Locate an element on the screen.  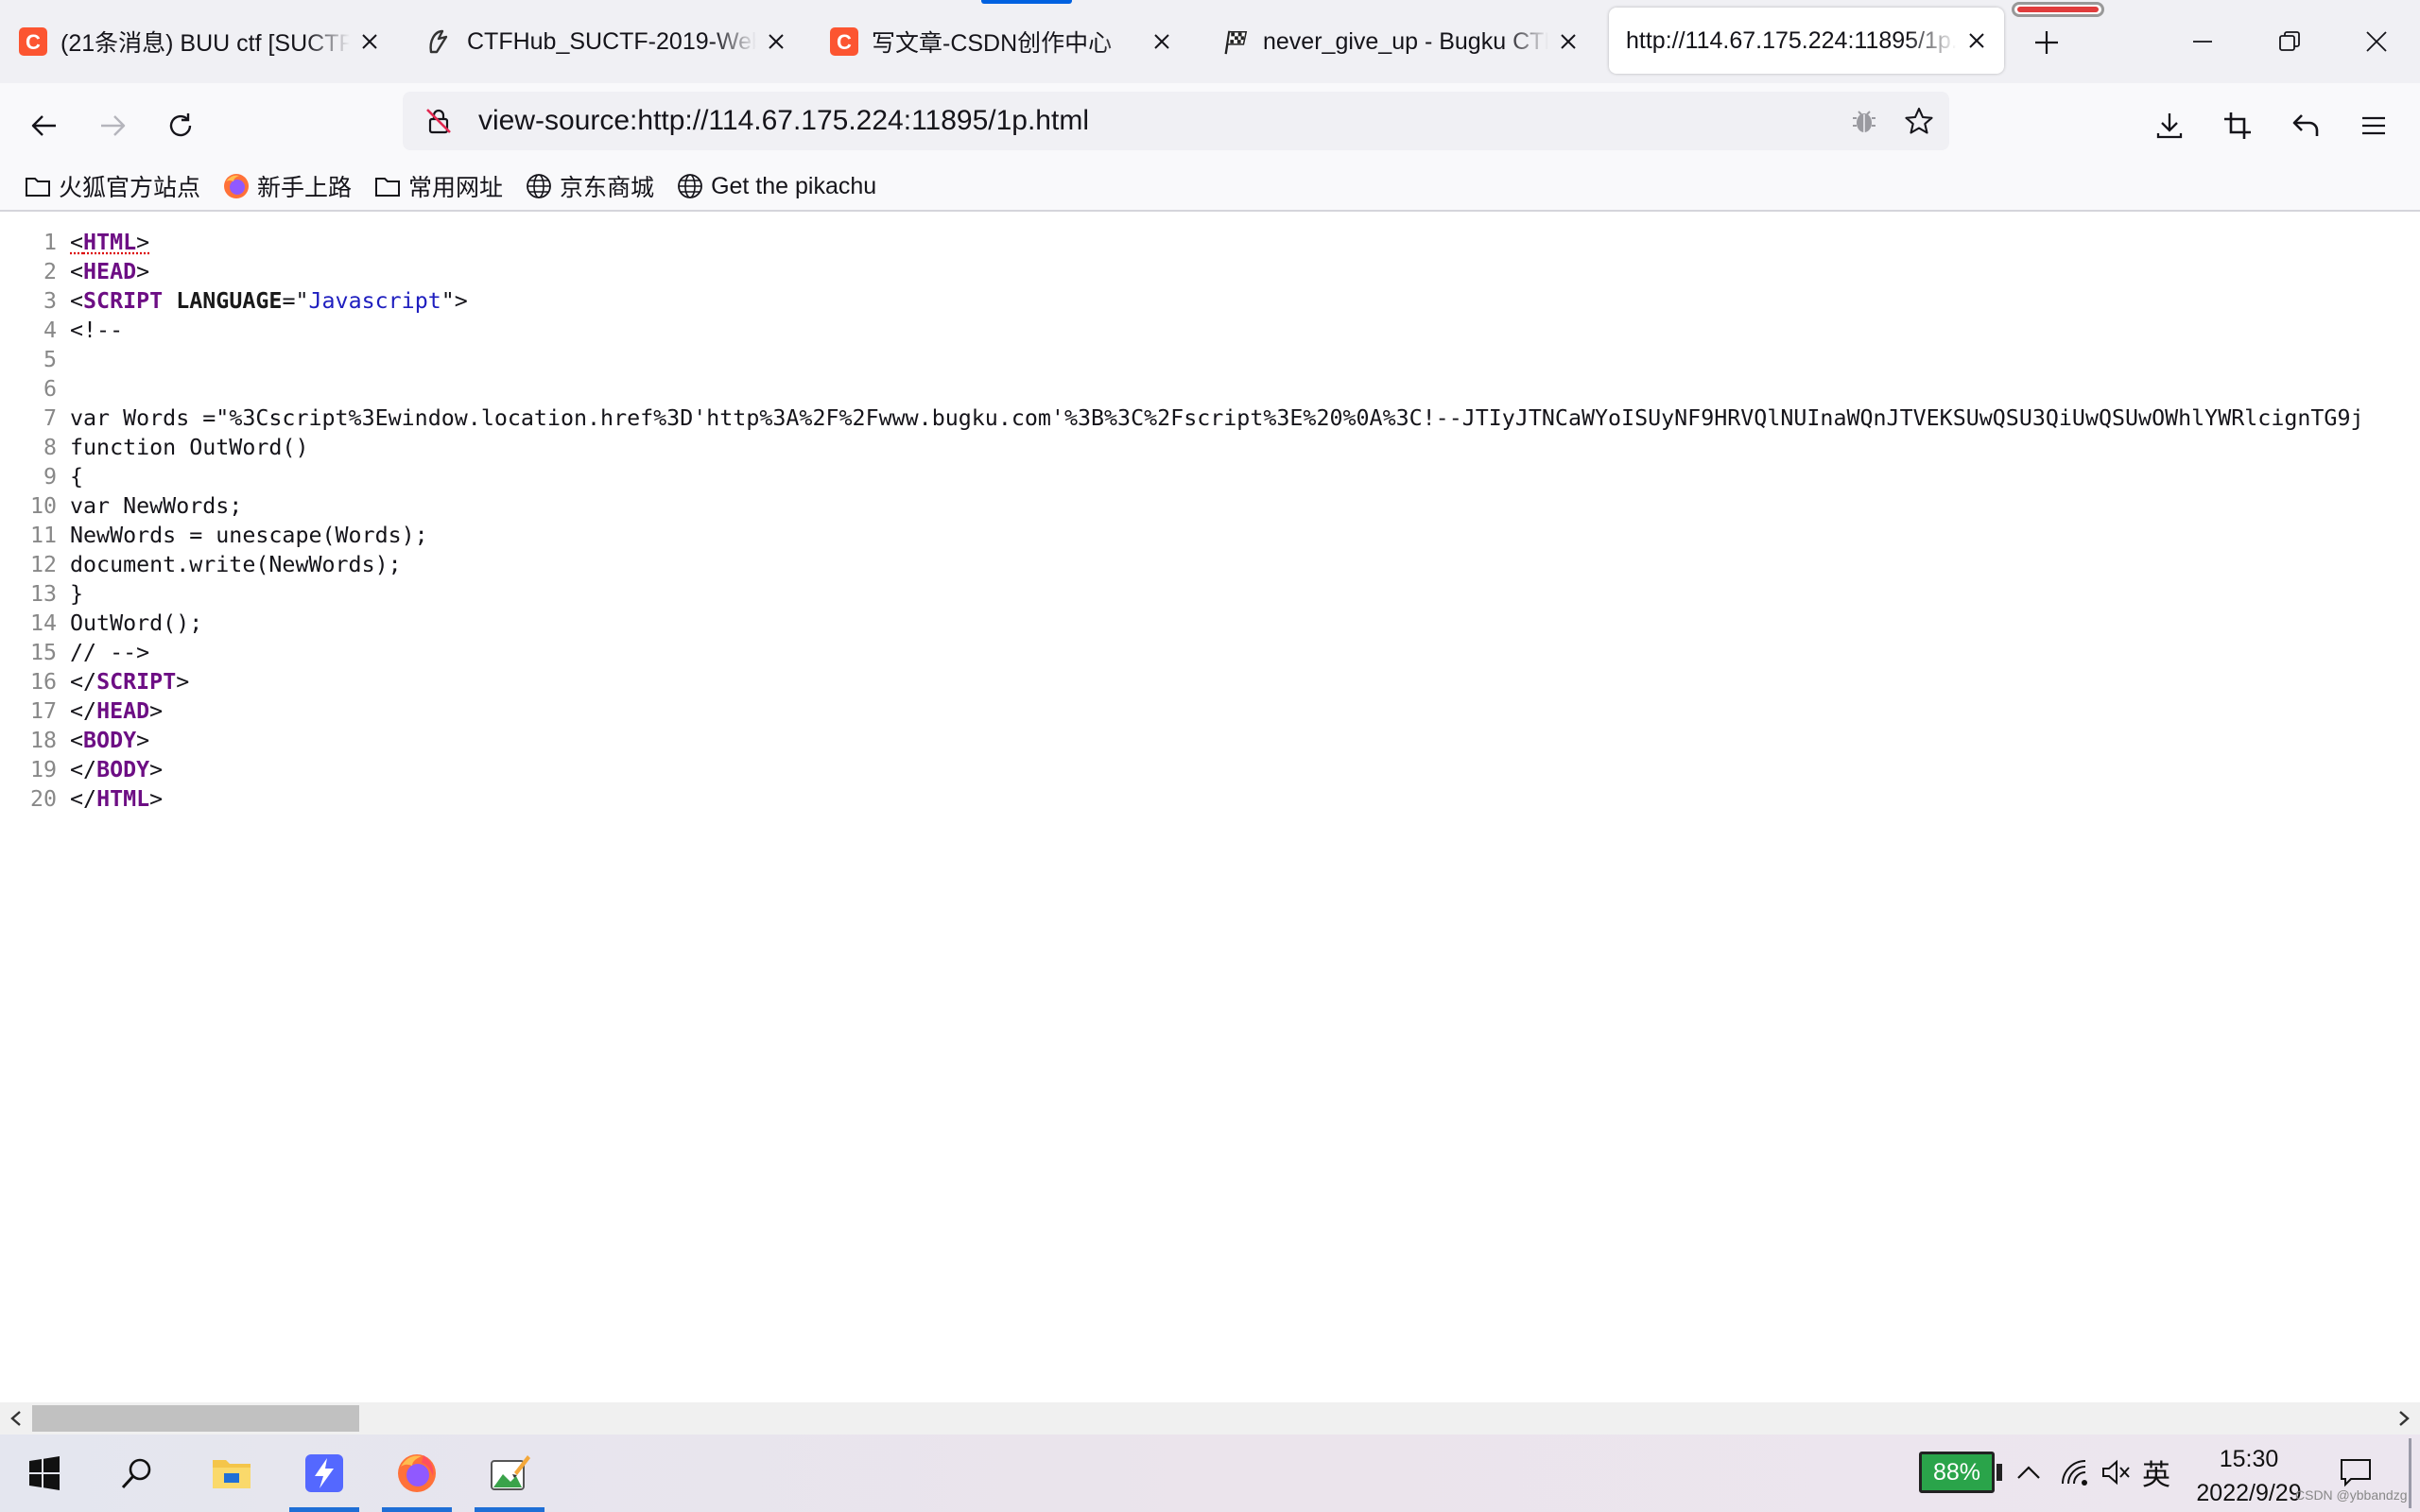
chevron-up-icon is located at coordinates (2029, 1472).